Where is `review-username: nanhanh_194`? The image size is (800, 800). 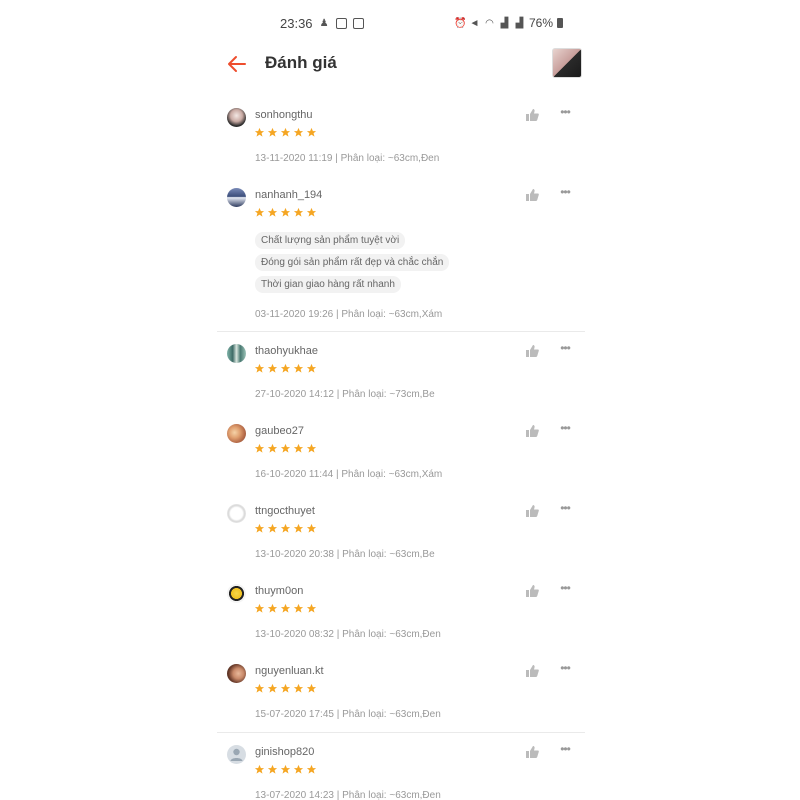
review-username: nanhanh_194 is located at coordinates (288, 195).